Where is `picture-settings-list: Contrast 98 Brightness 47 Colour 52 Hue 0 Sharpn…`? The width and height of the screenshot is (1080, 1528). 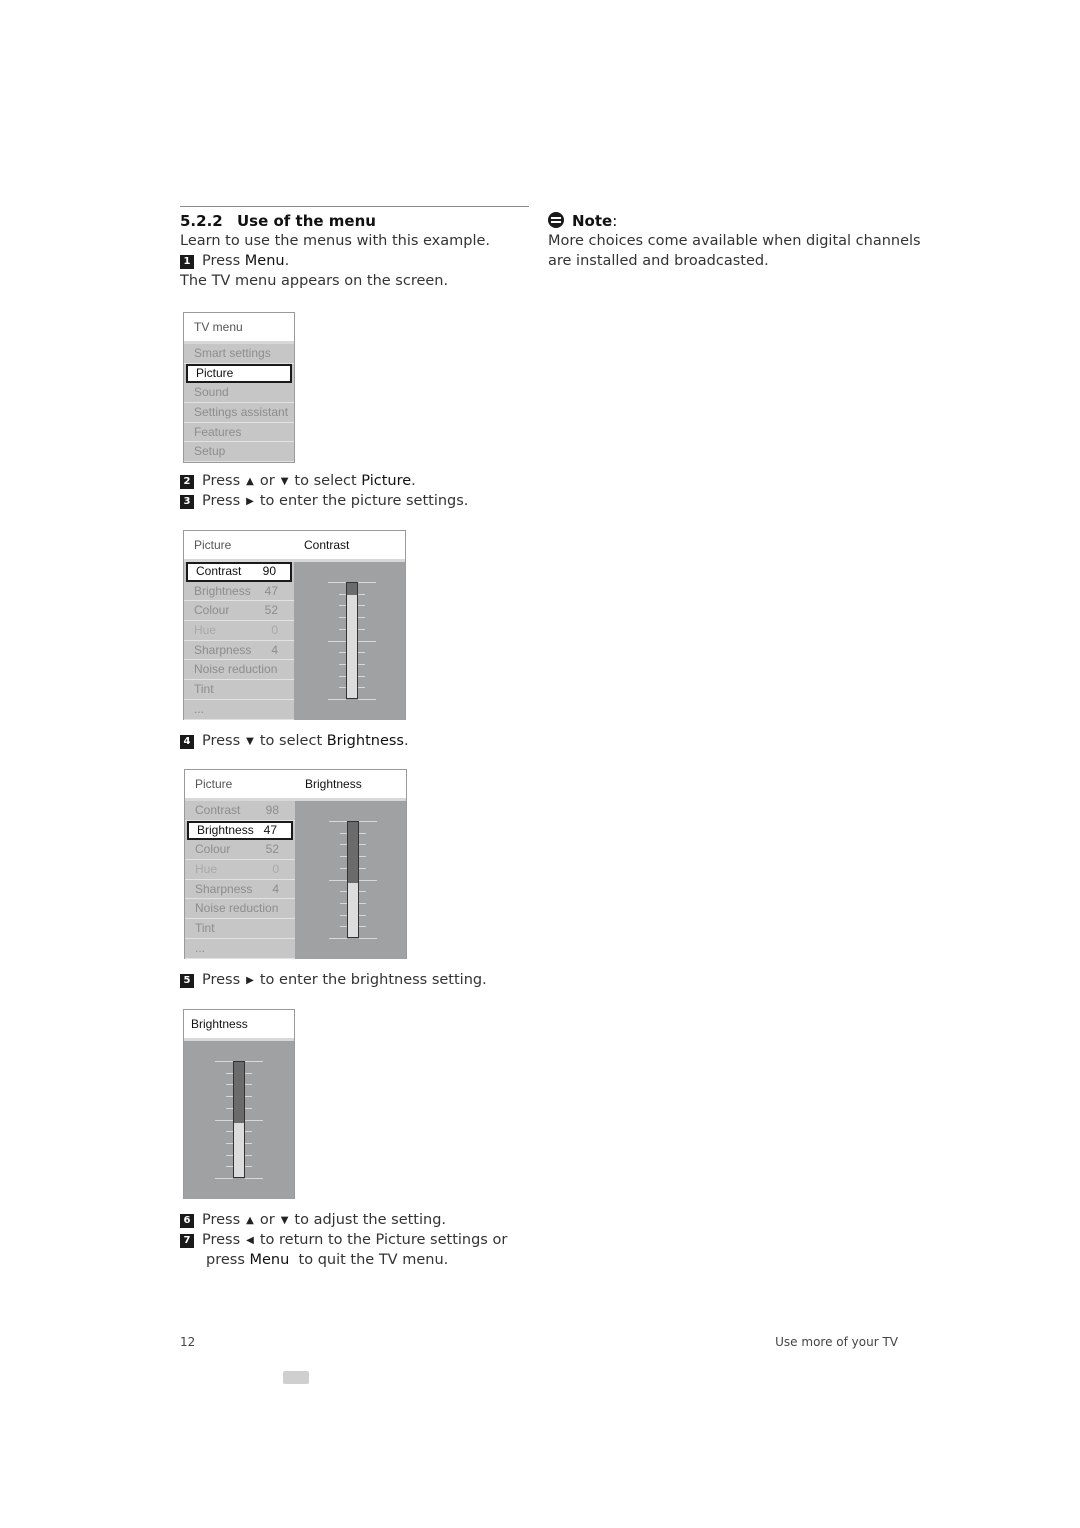 picture-settings-list: Contrast 98 Brightness 47 Colour 52 Hue 0 Sharpn… is located at coordinates (240, 880).